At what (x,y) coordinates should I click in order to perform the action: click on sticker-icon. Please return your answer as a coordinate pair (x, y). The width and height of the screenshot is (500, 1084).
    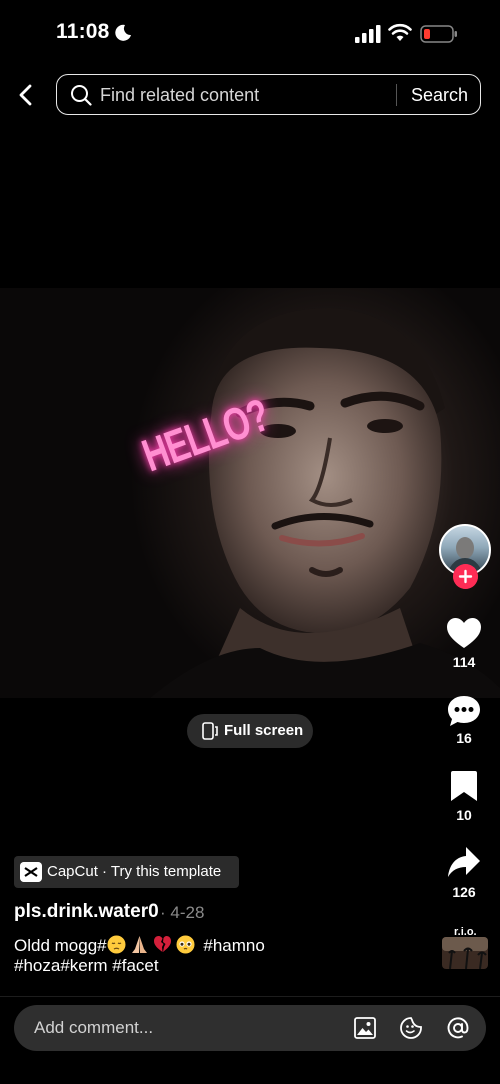
    Looking at the image, I should click on (411, 1028).